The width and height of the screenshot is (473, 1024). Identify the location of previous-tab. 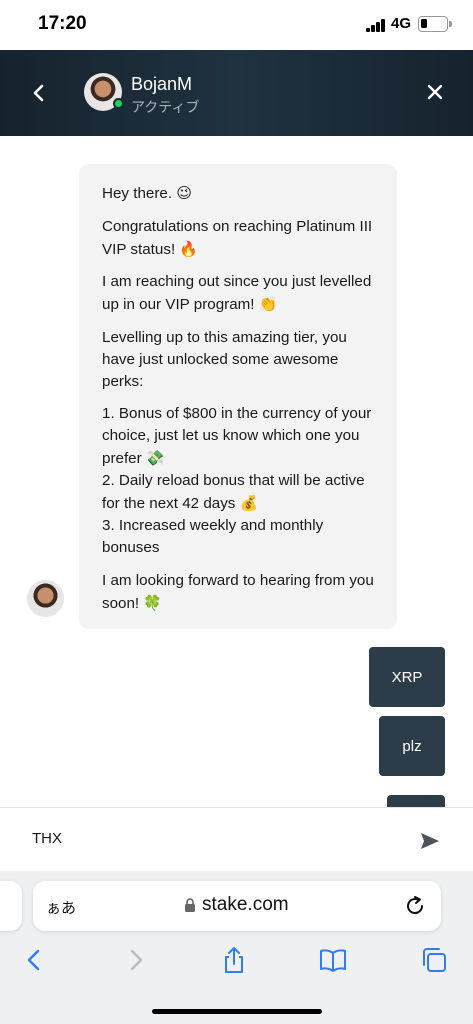
(11, 906).